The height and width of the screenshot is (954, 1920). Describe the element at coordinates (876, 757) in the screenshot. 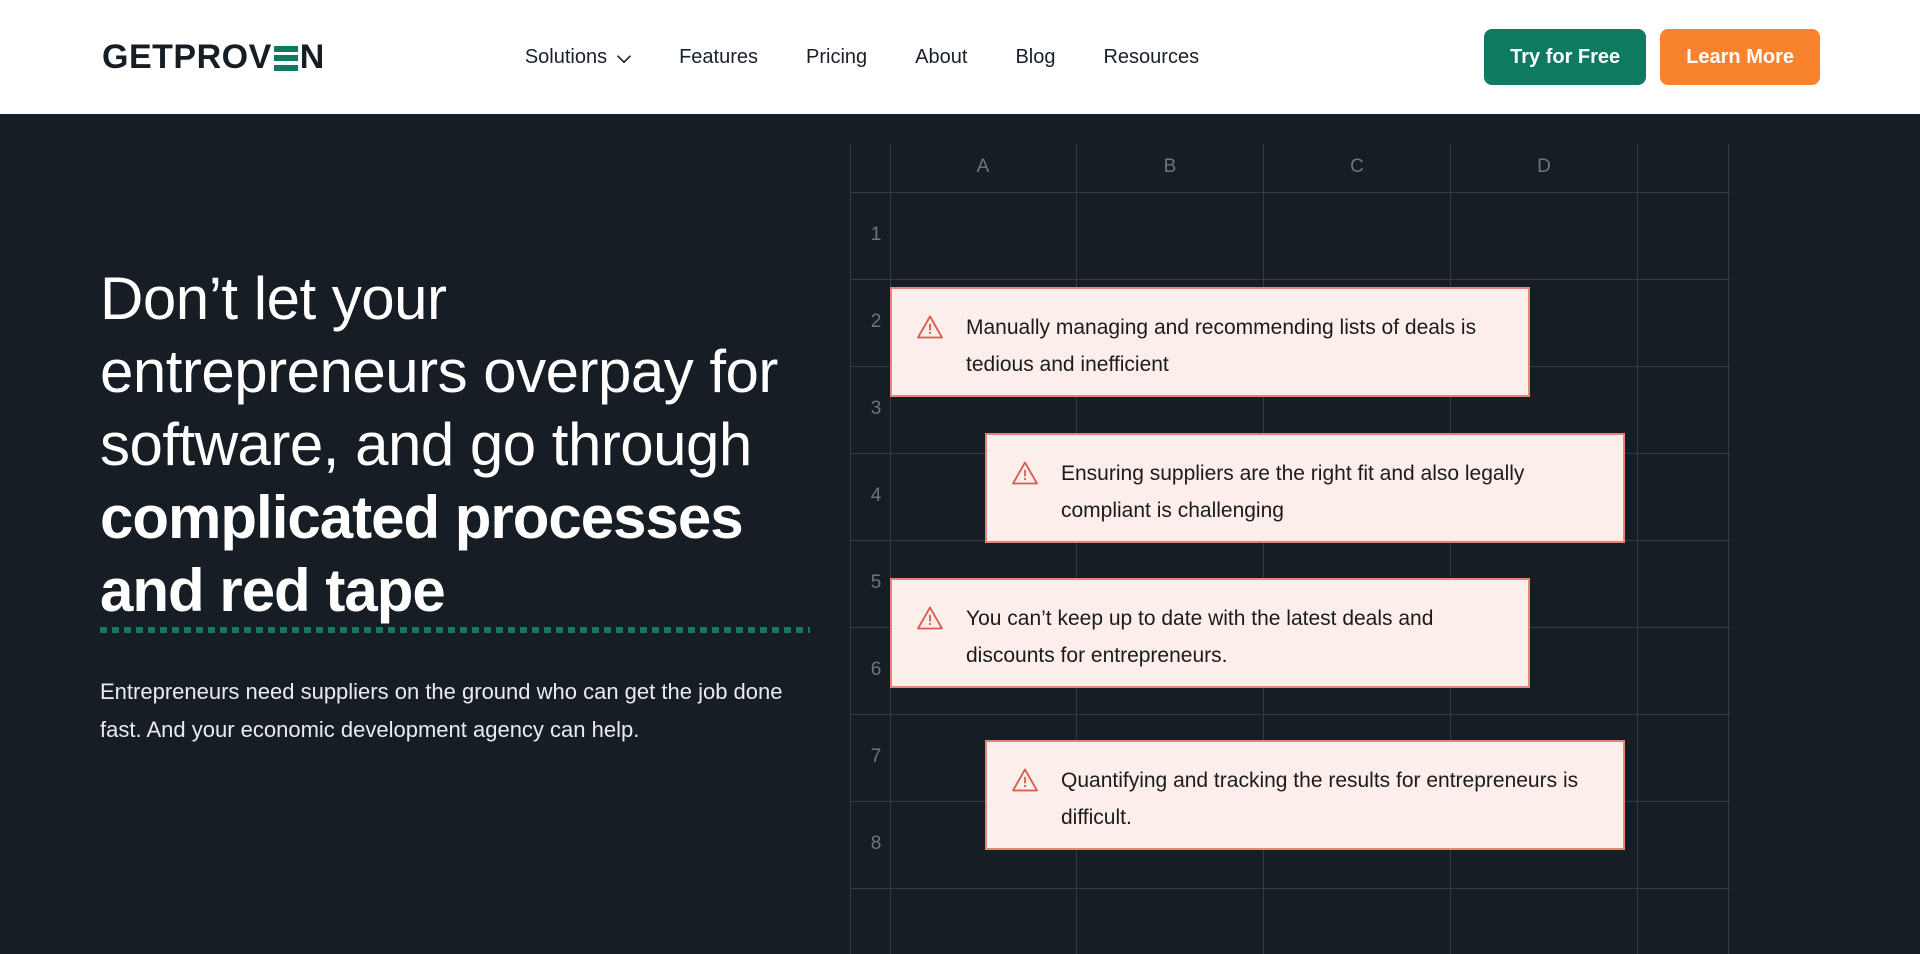

I see `row-header-7: 7` at that location.